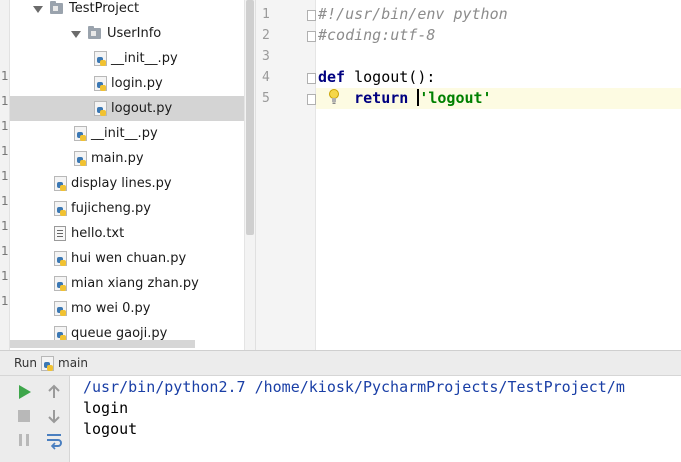 The image size is (681, 462). I want to click on console-output-line: logout, so click(110, 429).